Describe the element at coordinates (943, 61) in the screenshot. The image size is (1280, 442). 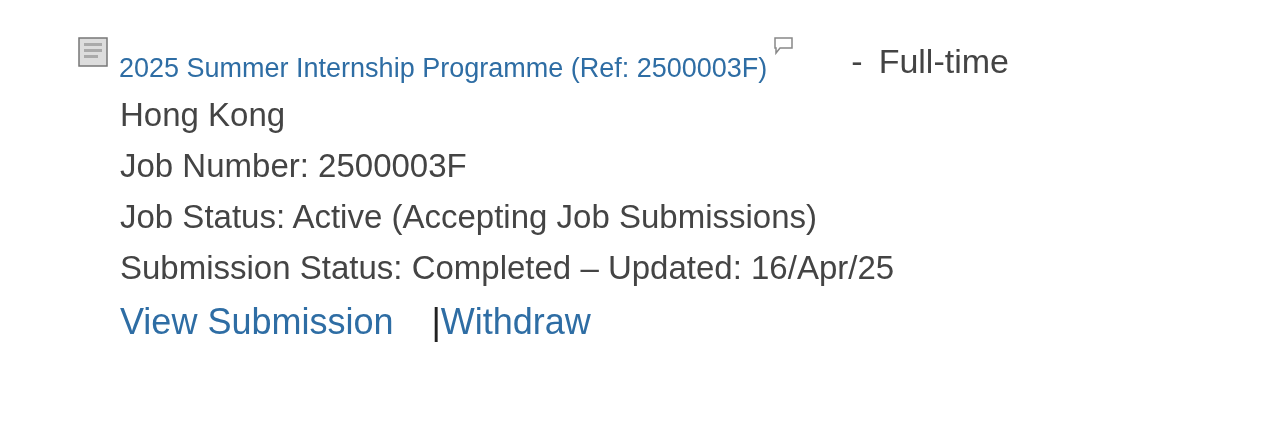
I see `job-type: Full-time` at that location.